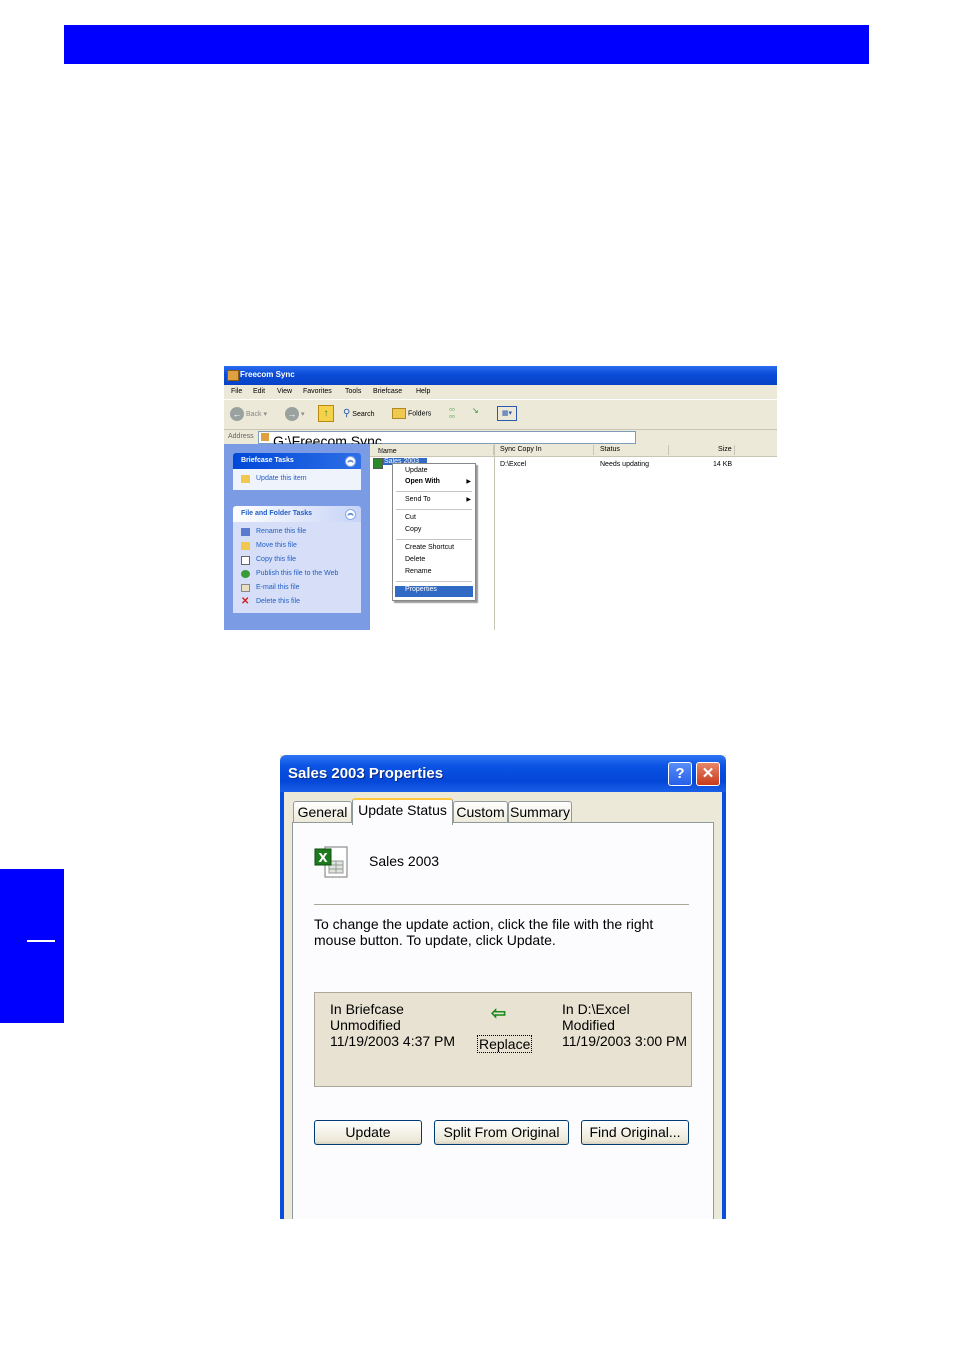  I want to click on original-location: In D:\Excel, so click(596, 1009).